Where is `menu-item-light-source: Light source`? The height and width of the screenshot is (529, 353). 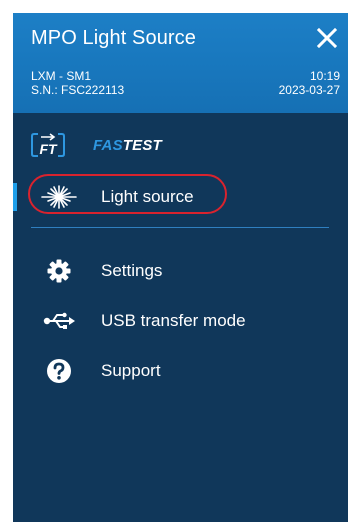 menu-item-light-source: Light source is located at coordinates (180, 197).